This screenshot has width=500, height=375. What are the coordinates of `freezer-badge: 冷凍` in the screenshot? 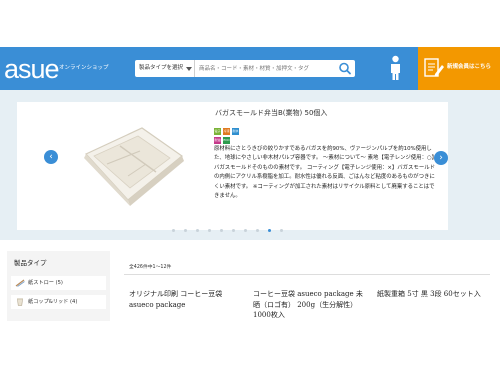 It's located at (226, 131).